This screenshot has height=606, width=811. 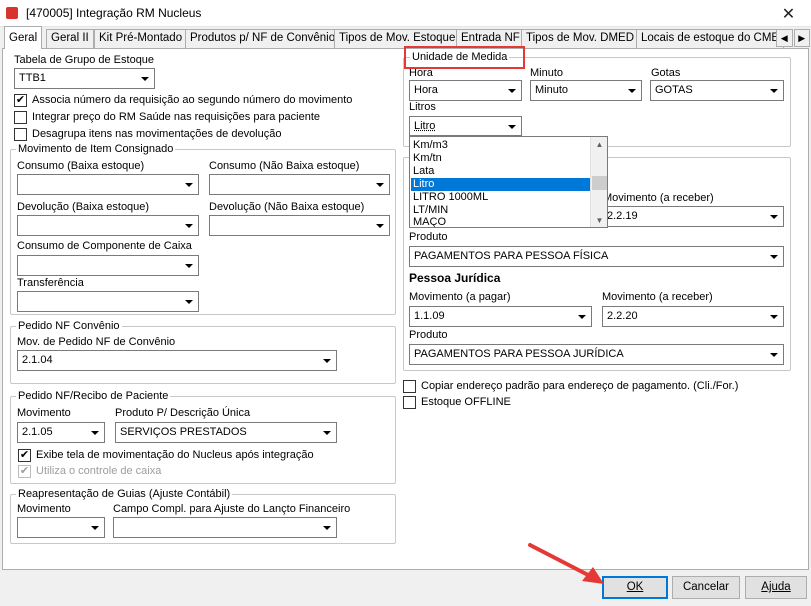 What do you see at coordinates (263, 38) in the screenshot?
I see `tab-produtos-nf-convenio: Produtos p/ NF de Convênio` at bounding box center [263, 38].